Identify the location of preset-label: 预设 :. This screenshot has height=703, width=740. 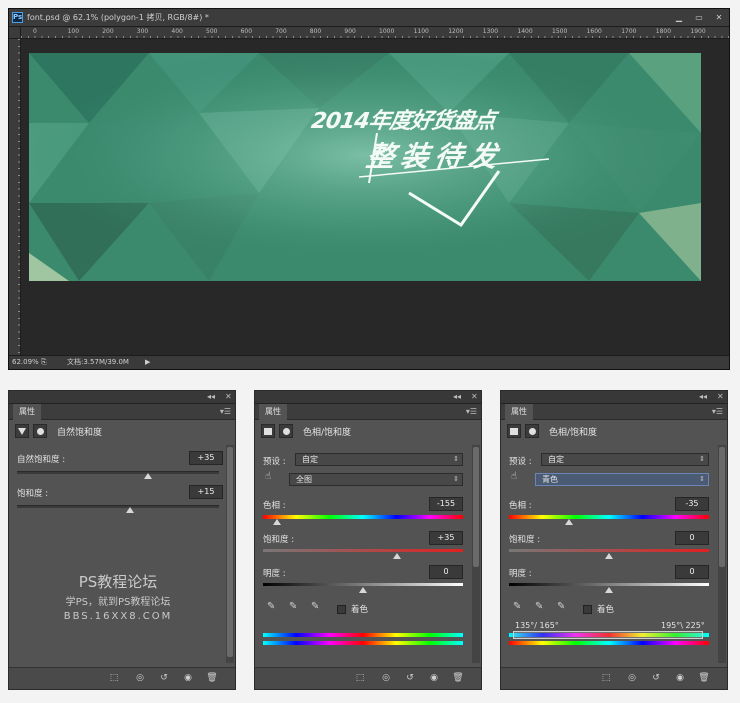
(520, 462).